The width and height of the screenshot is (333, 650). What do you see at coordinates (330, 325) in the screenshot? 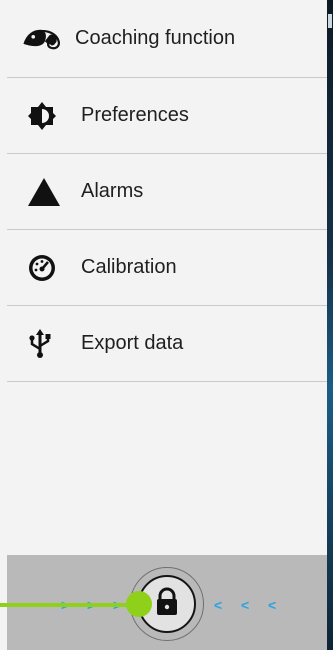
I see `background-app-edge` at bounding box center [330, 325].